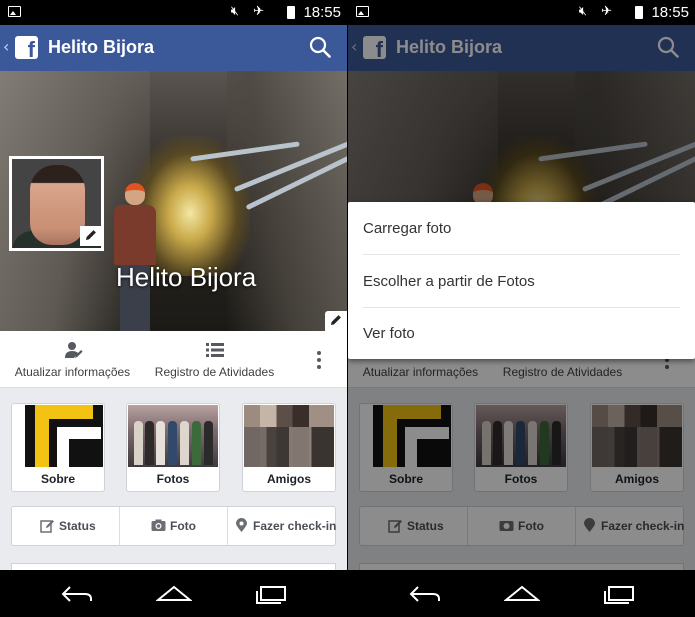 This screenshot has height=617, width=695. I want to click on tile-sobre: Sobre, so click(58, 447).